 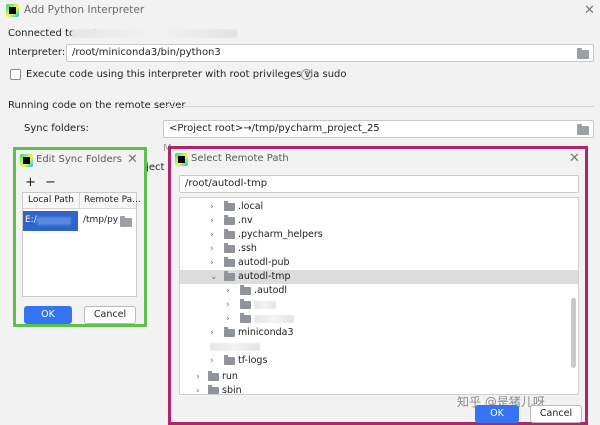 What do you see at coordinates (379, 106) in the screenshot?
I see `section-divider` at bounding box center [379, 106].